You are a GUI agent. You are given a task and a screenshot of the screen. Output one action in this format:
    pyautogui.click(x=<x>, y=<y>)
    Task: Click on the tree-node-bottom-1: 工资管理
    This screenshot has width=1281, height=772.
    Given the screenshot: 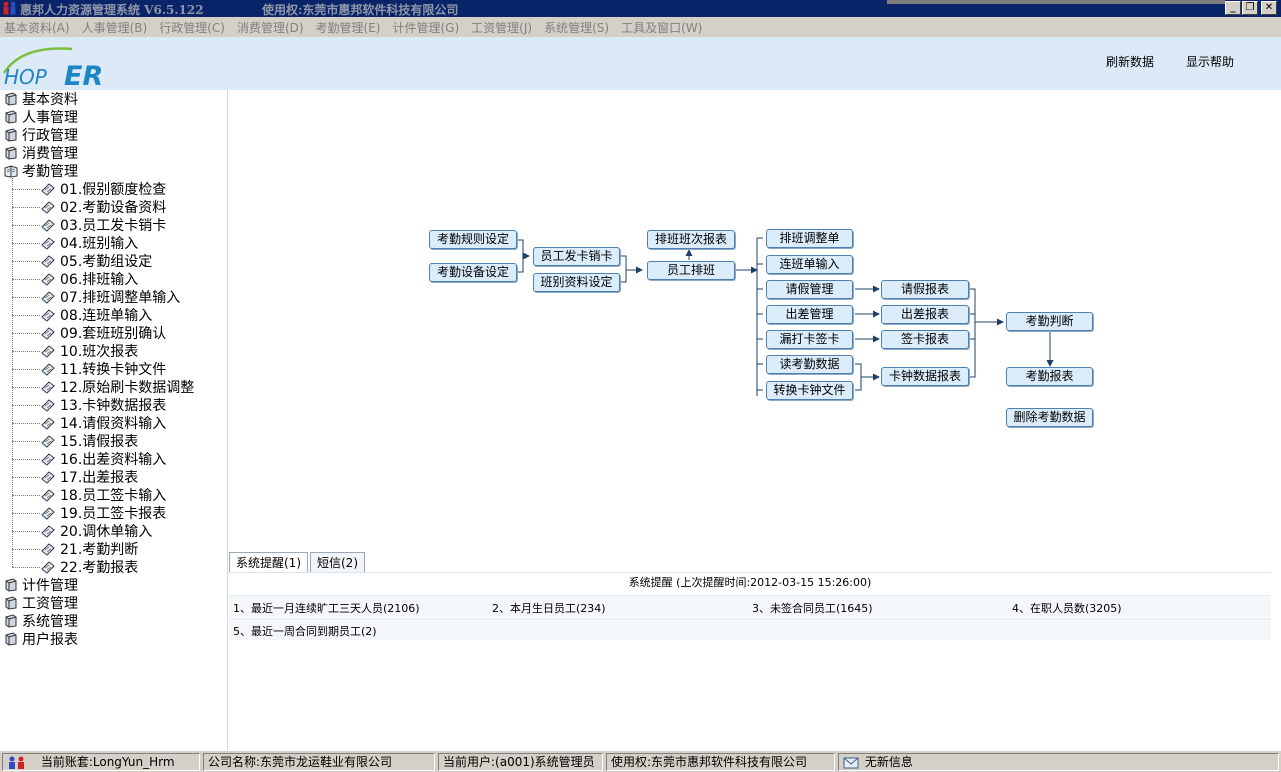 What is the action you would take?
    pyautogui.click(x=41, y=603)
    